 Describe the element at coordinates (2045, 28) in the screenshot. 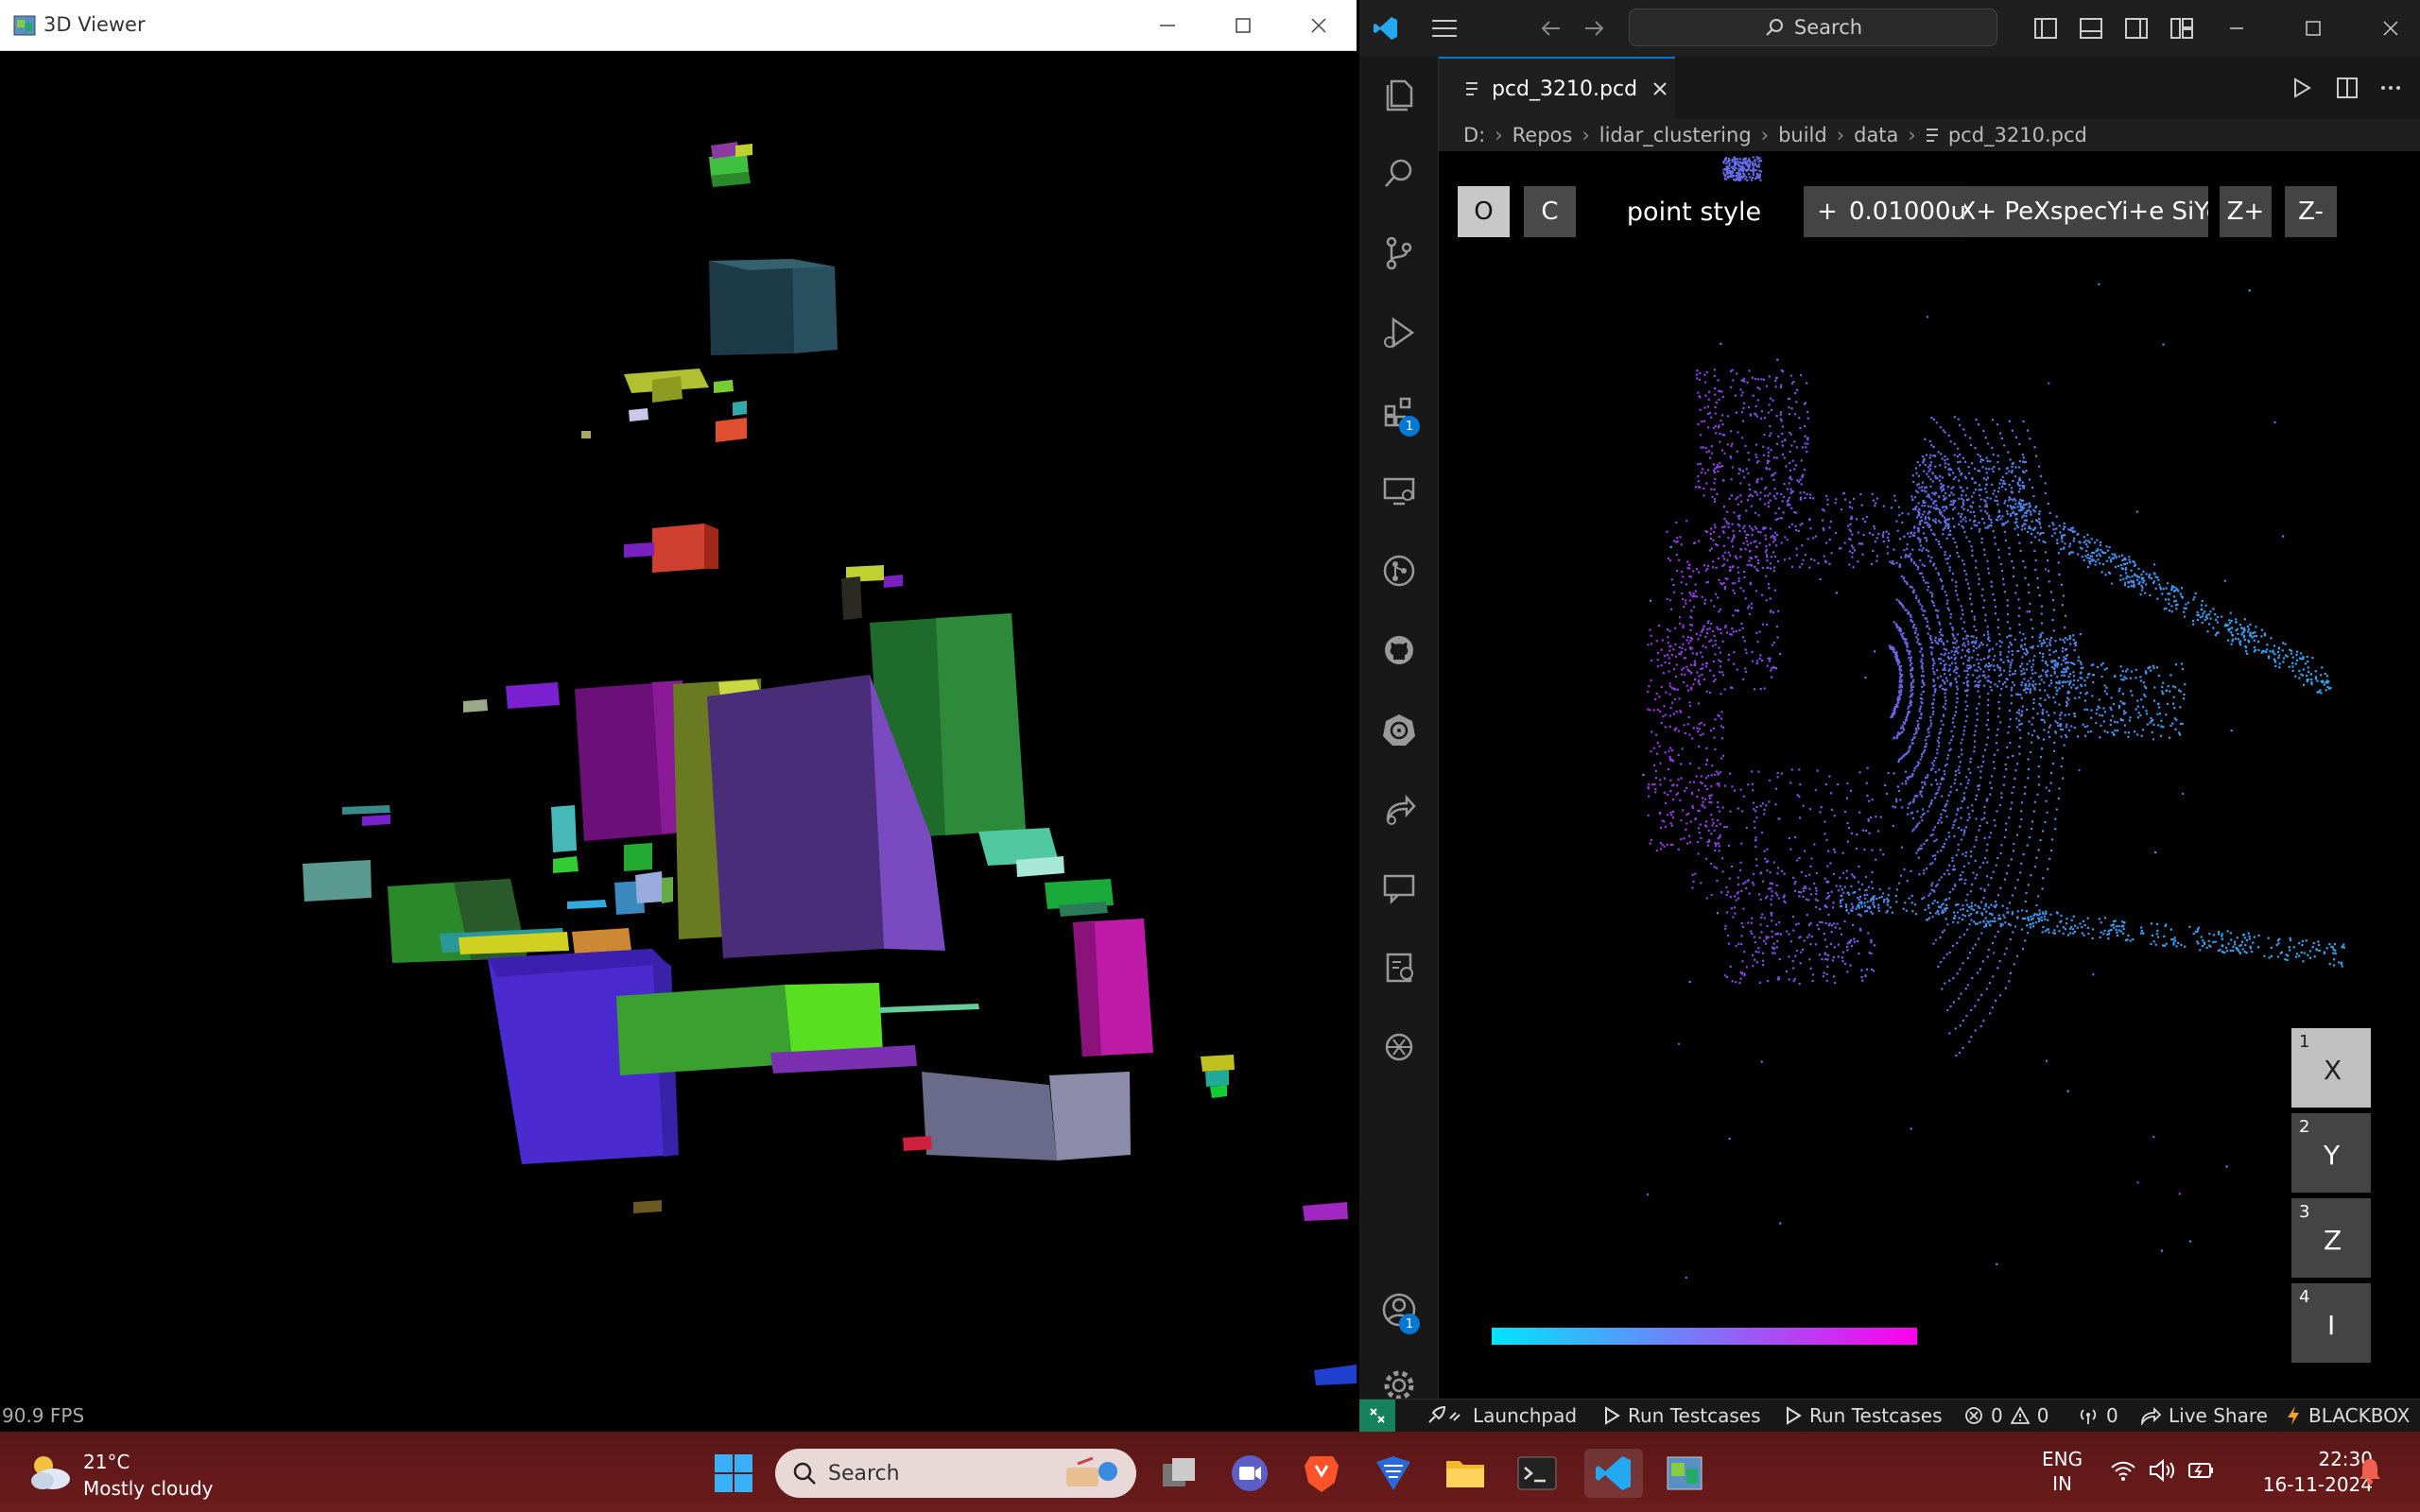

I see `toggle-primary-sidebar-icon` at that location.